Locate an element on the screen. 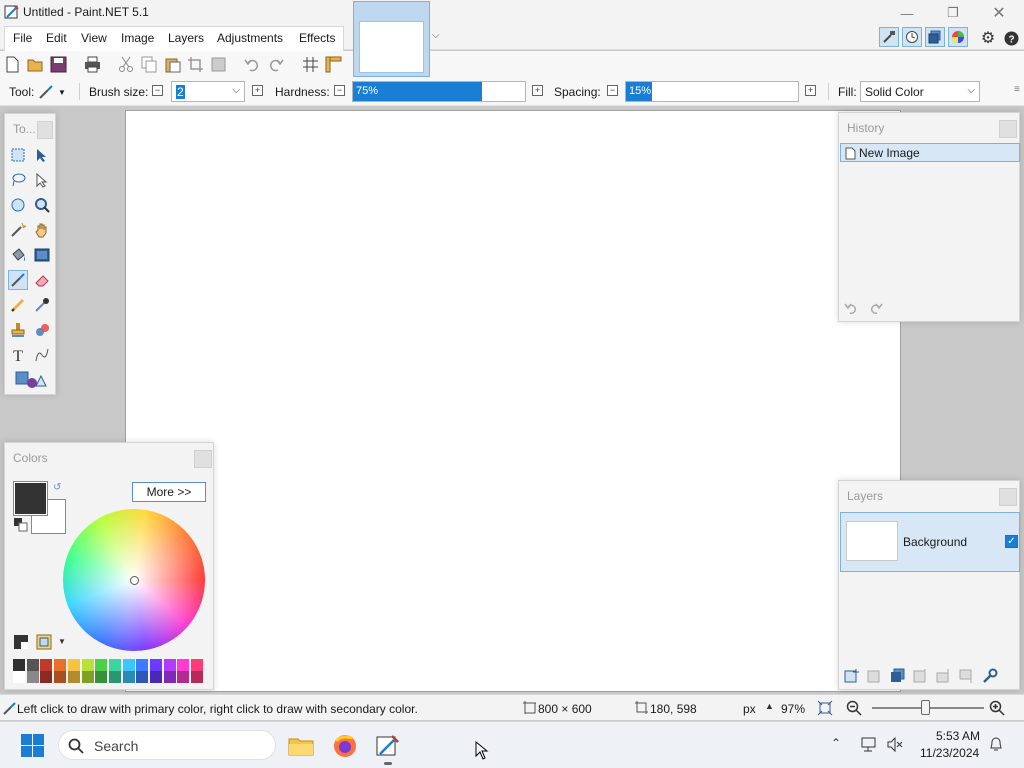  deselect-icon is located at coordinates (218, 64).